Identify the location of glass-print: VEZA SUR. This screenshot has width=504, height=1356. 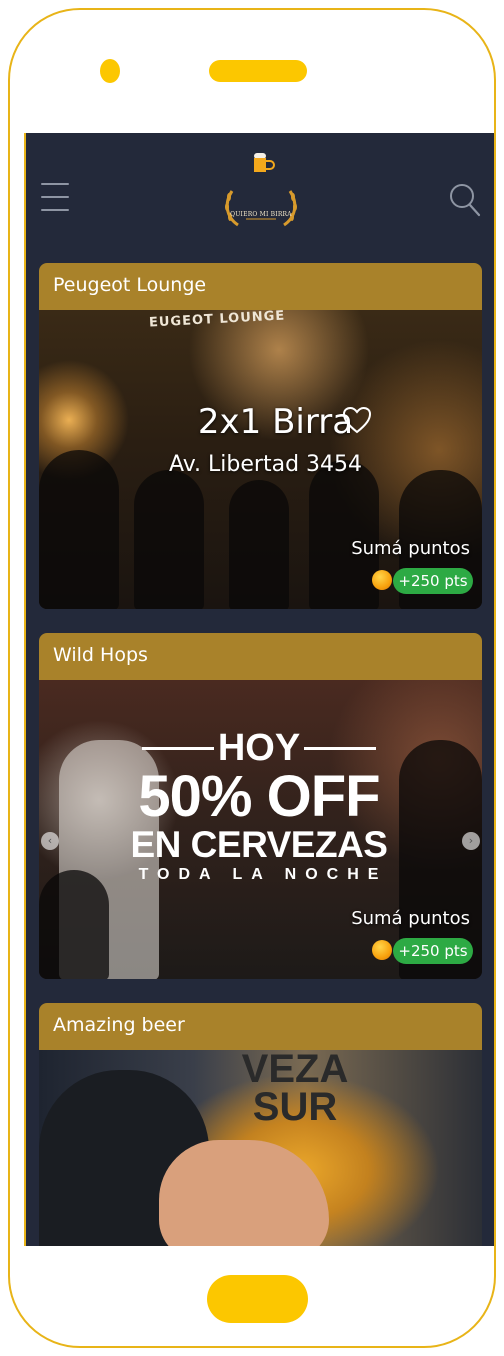
(295, 1089).